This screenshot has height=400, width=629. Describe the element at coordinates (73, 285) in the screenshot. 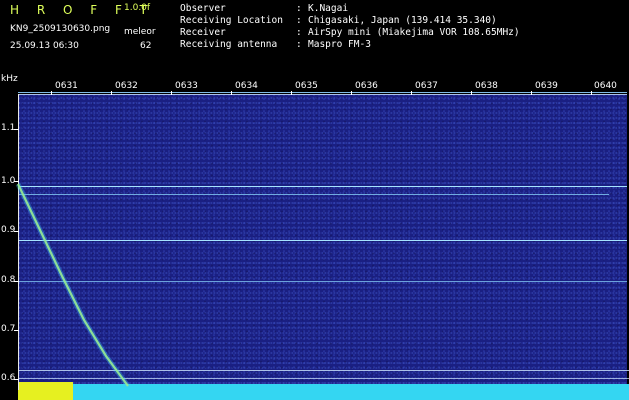

I see `meteor-trail` at that location.